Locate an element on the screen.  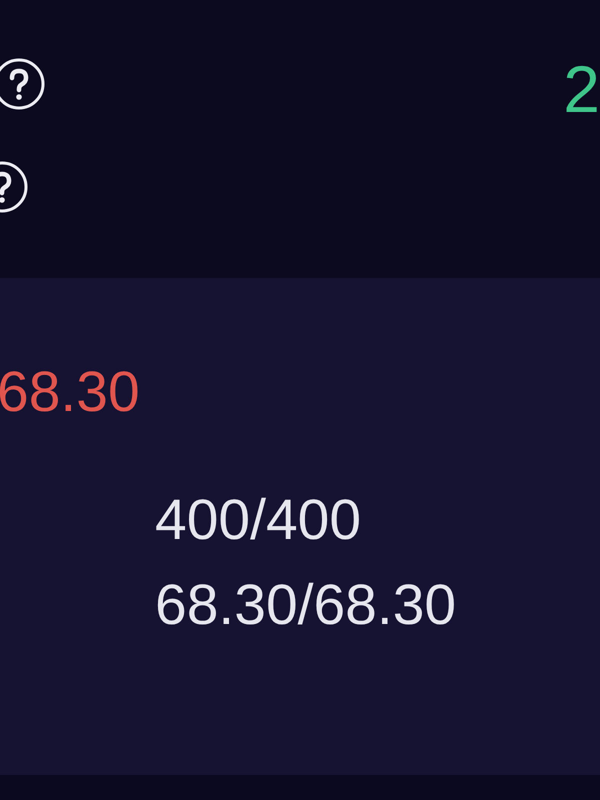
quantity-text: 68.30/68.30 is located at coordinates (305, 605).